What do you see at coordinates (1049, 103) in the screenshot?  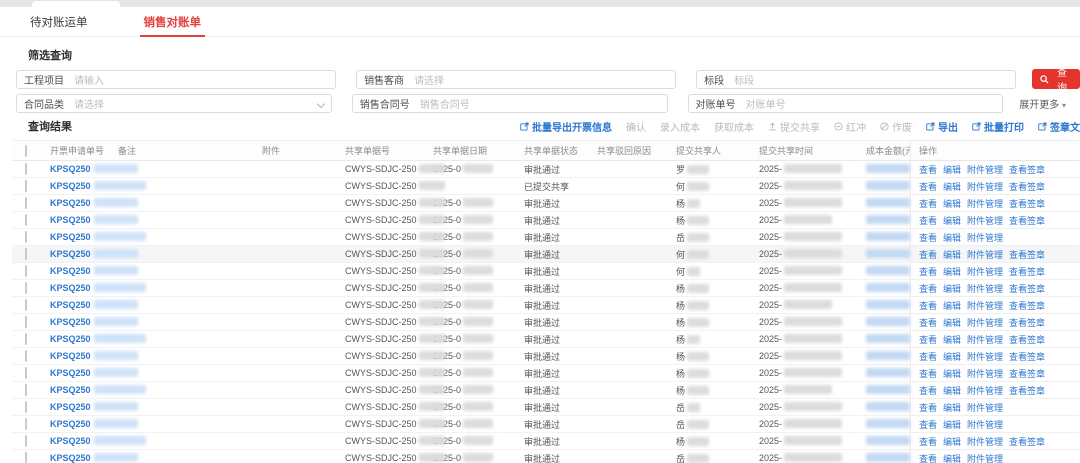 I see `expand-more-button: 展开更多 ▾` at bounding box center [1049, 103].